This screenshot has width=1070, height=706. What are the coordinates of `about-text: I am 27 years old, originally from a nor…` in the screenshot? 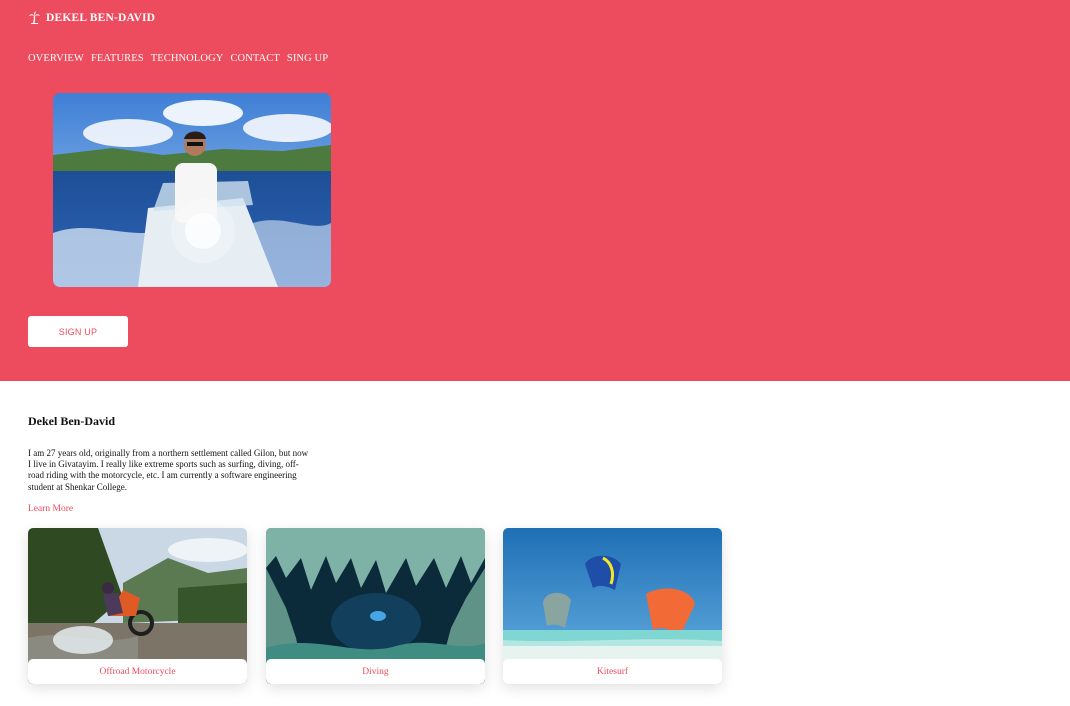 It's located at (168, 470).